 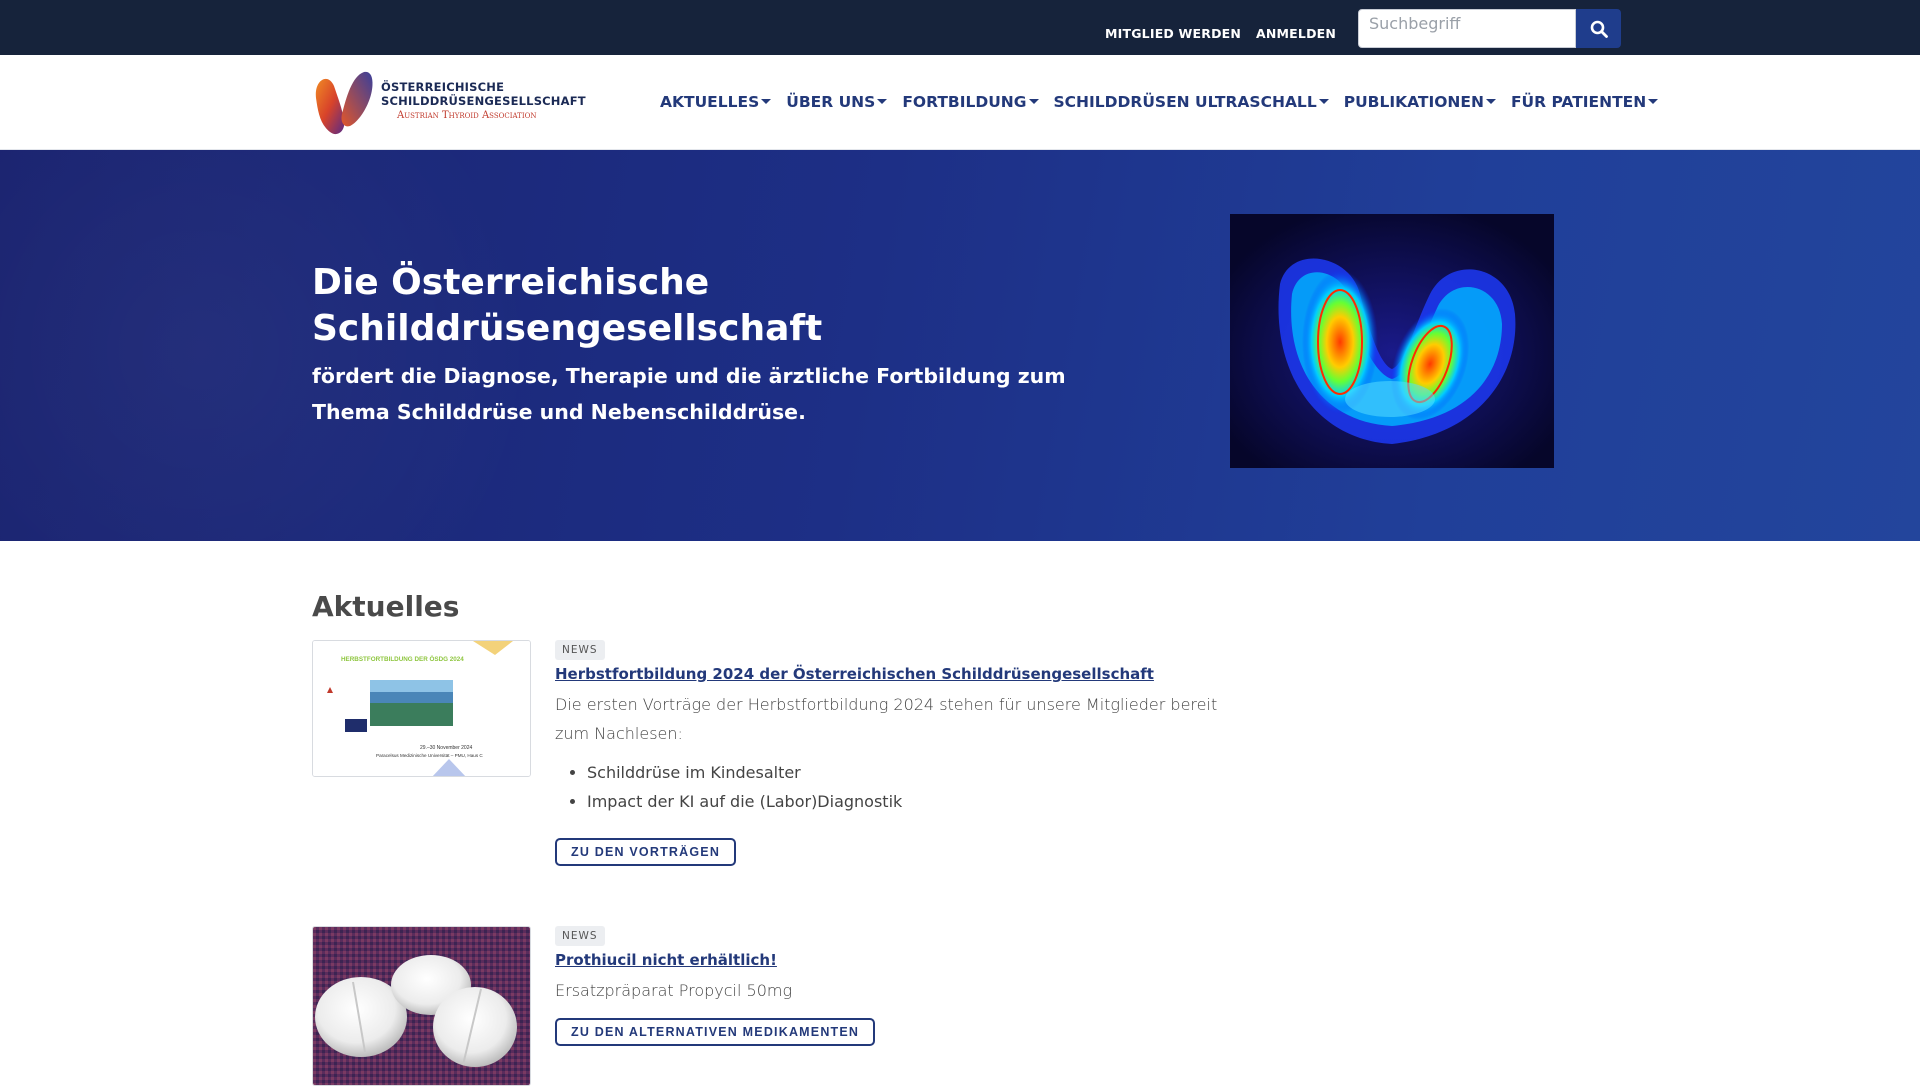 I want to click on search-button, so click(x=1598, y=28).